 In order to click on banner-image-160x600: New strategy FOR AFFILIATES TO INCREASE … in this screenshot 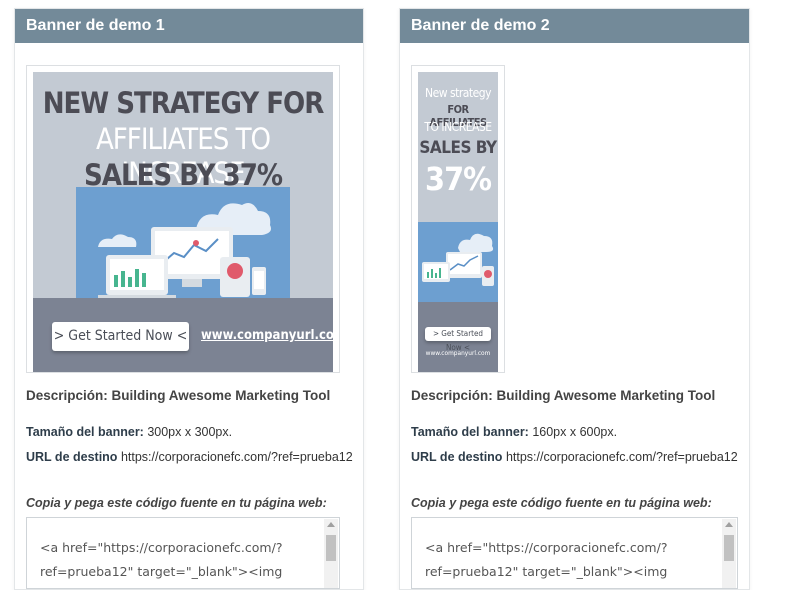, I will do `click(458, 222)`.